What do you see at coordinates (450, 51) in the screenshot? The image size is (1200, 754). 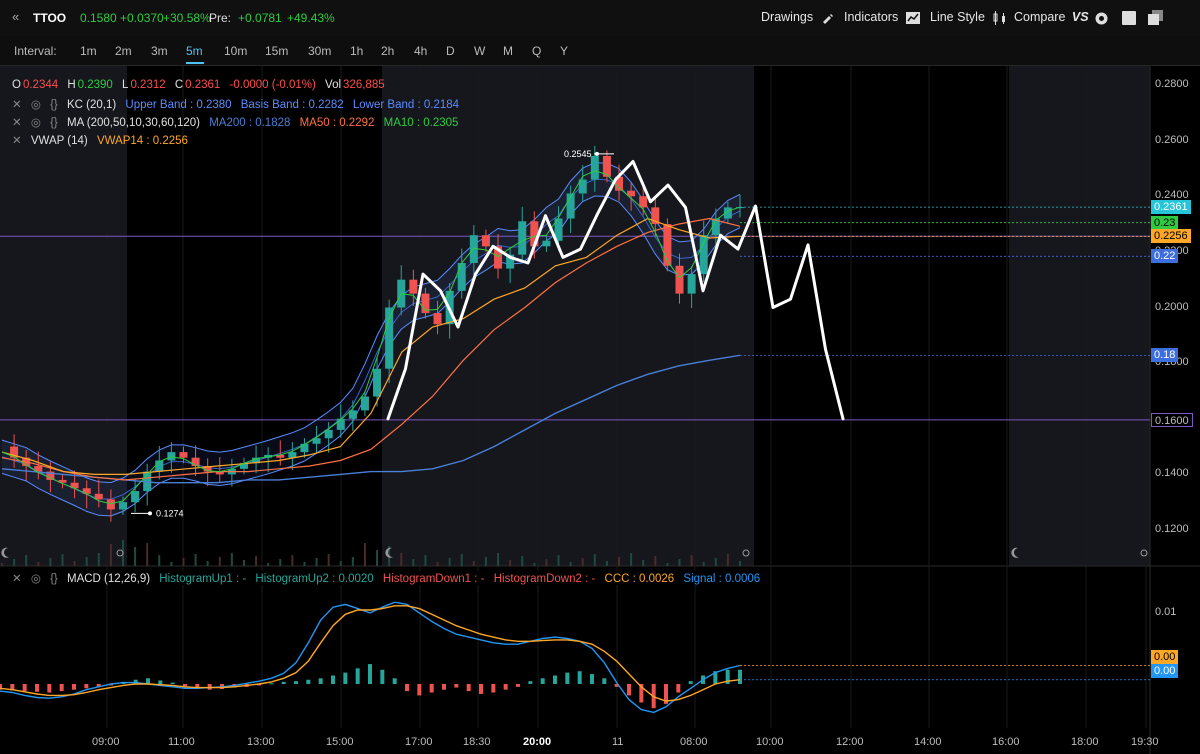 I see `interval-day: D` at bounding box center [450, 51].